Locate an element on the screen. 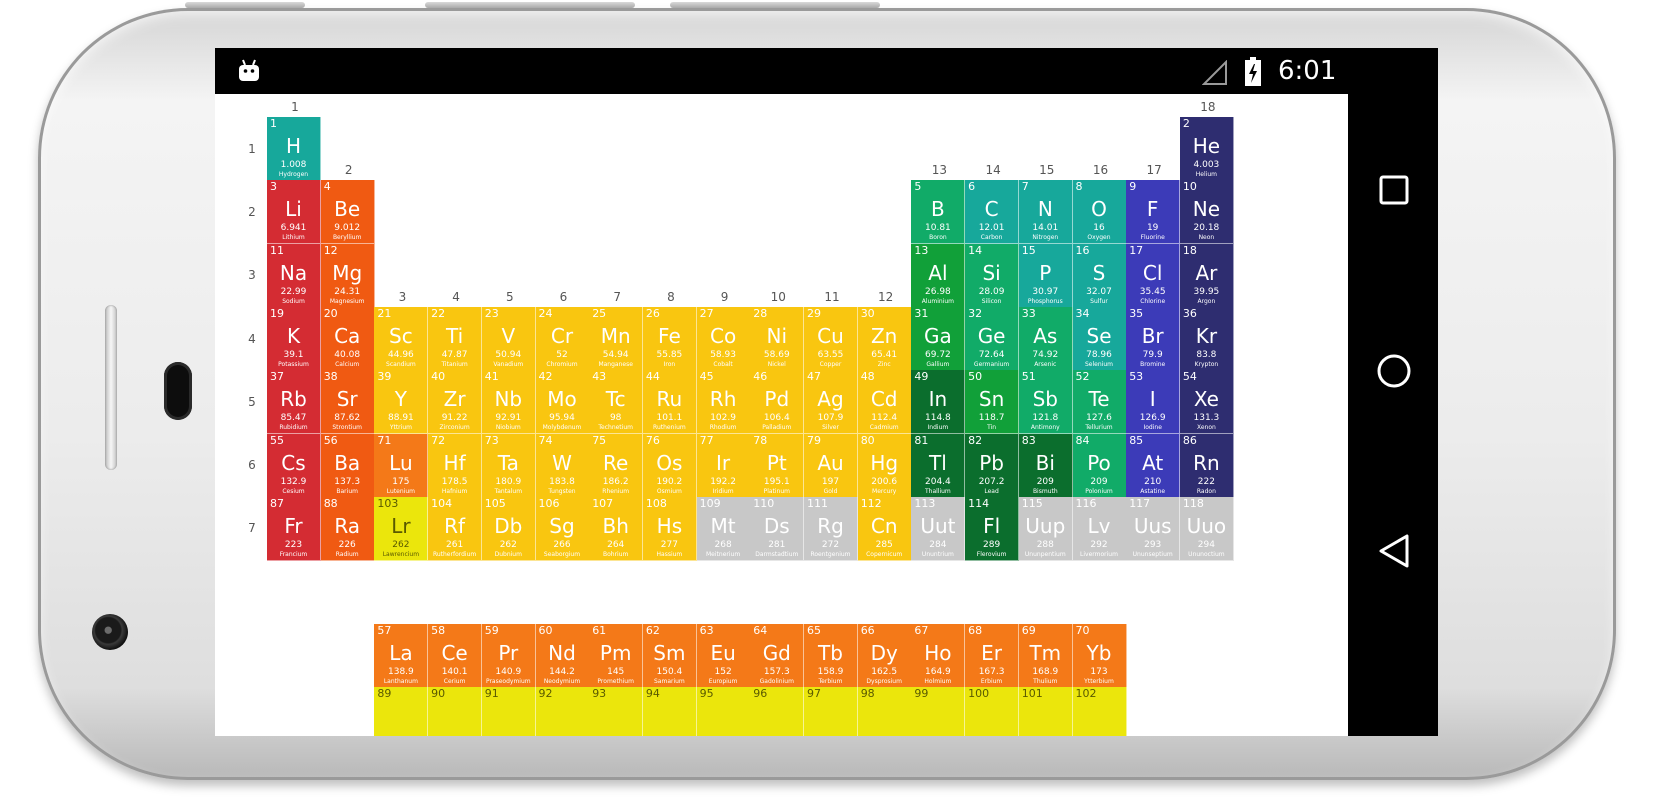 The height and width of the screenshot is (800, 1654). element-cell-1: 1 H 1.008 Hydrogen is located at coordinates (294, 149).